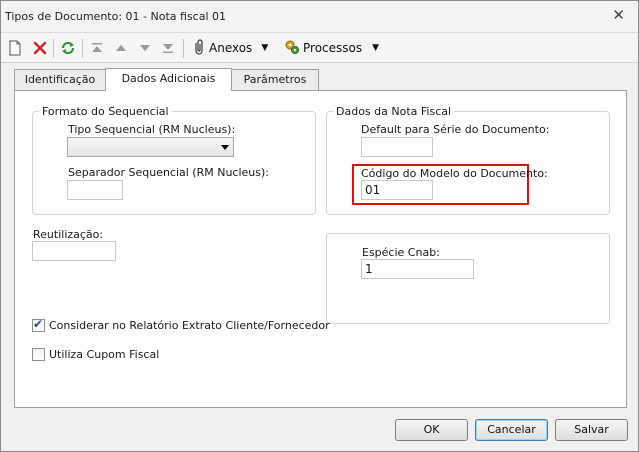 Image resolution: width=639 pixels, height=452 pixels. What do you see at coordinates (397, 190) in the screenshot?
I see `codigo-modelo-input: 01` at bounding box center [397, 190].